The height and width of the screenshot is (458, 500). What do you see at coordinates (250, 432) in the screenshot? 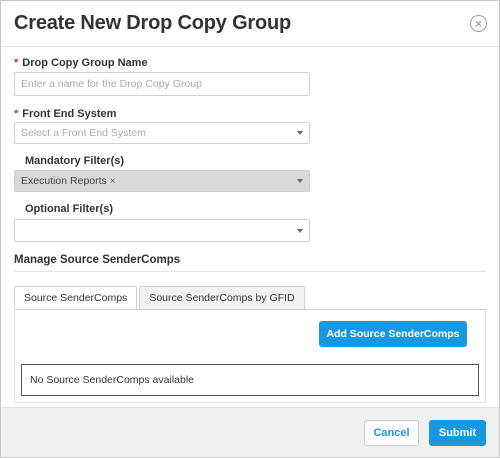
I see `dialog-footer: Cancel Submit` at bounding box center [250, 432].